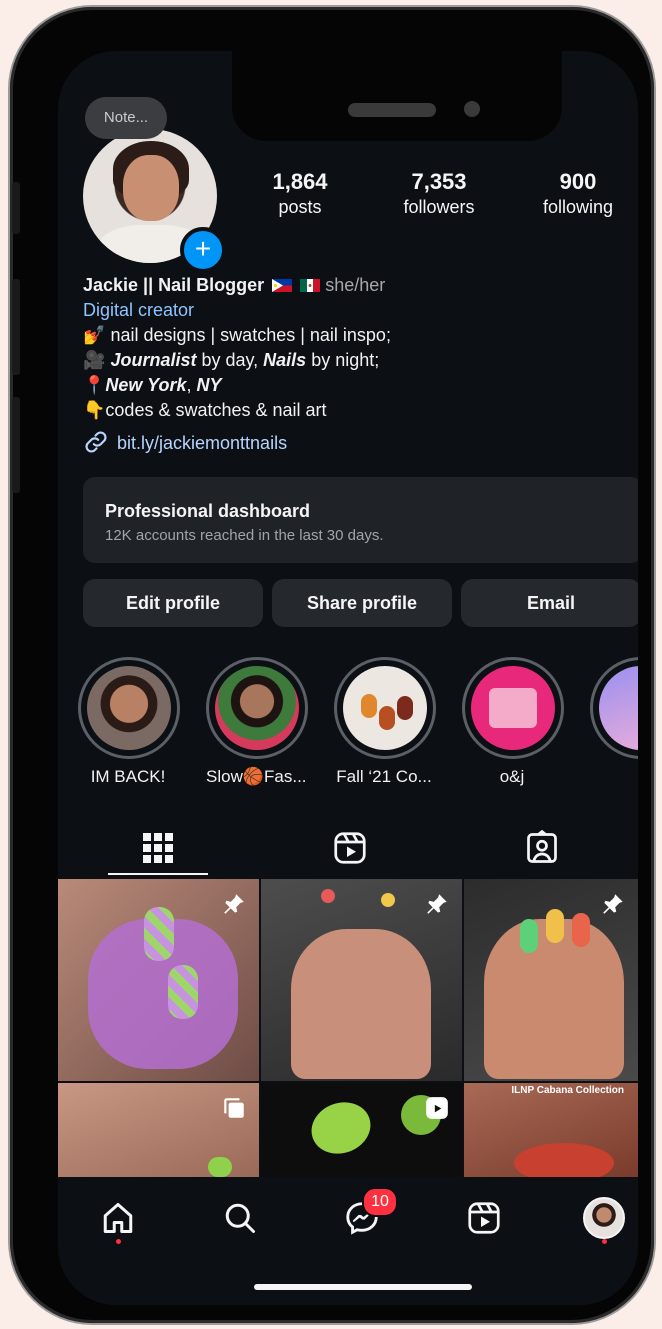 The width and height of the screenshot is (662, 1329). What do you see at coordinates (173, 603) in the screenshot?
I see `edit-profile-button: Edit profile` at bounding box center [173, 603].